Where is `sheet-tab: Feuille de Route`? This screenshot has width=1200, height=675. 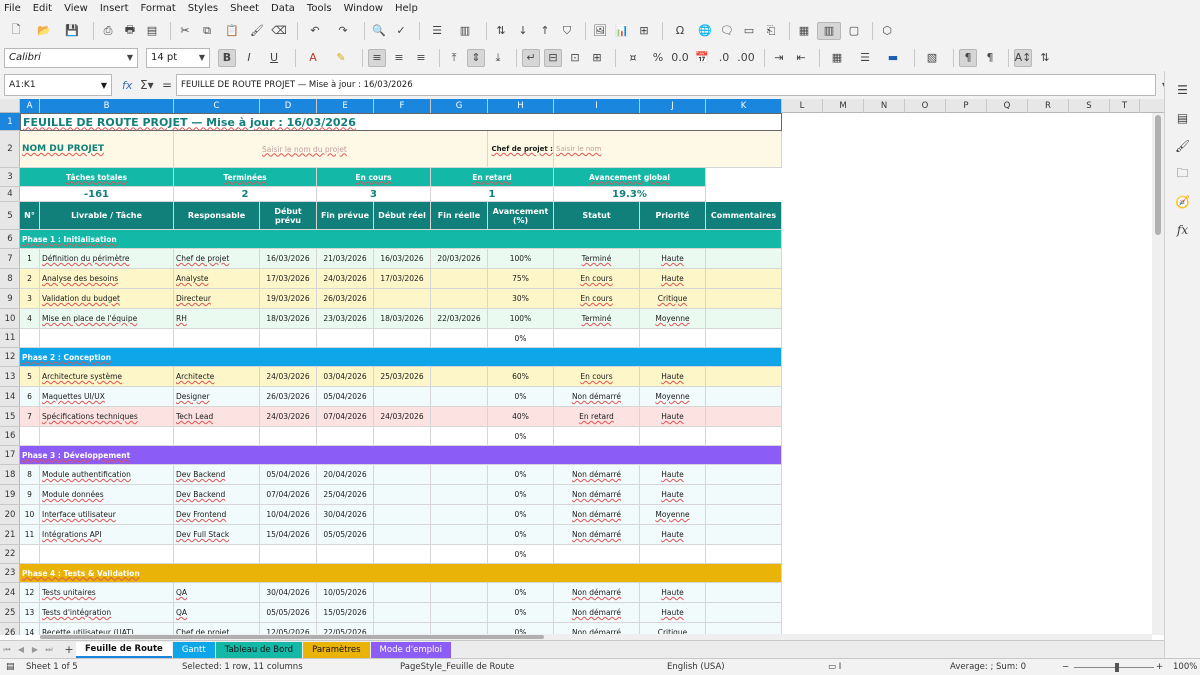 sheet-tab: Feuille de Route is located at coordinates (124, 649).